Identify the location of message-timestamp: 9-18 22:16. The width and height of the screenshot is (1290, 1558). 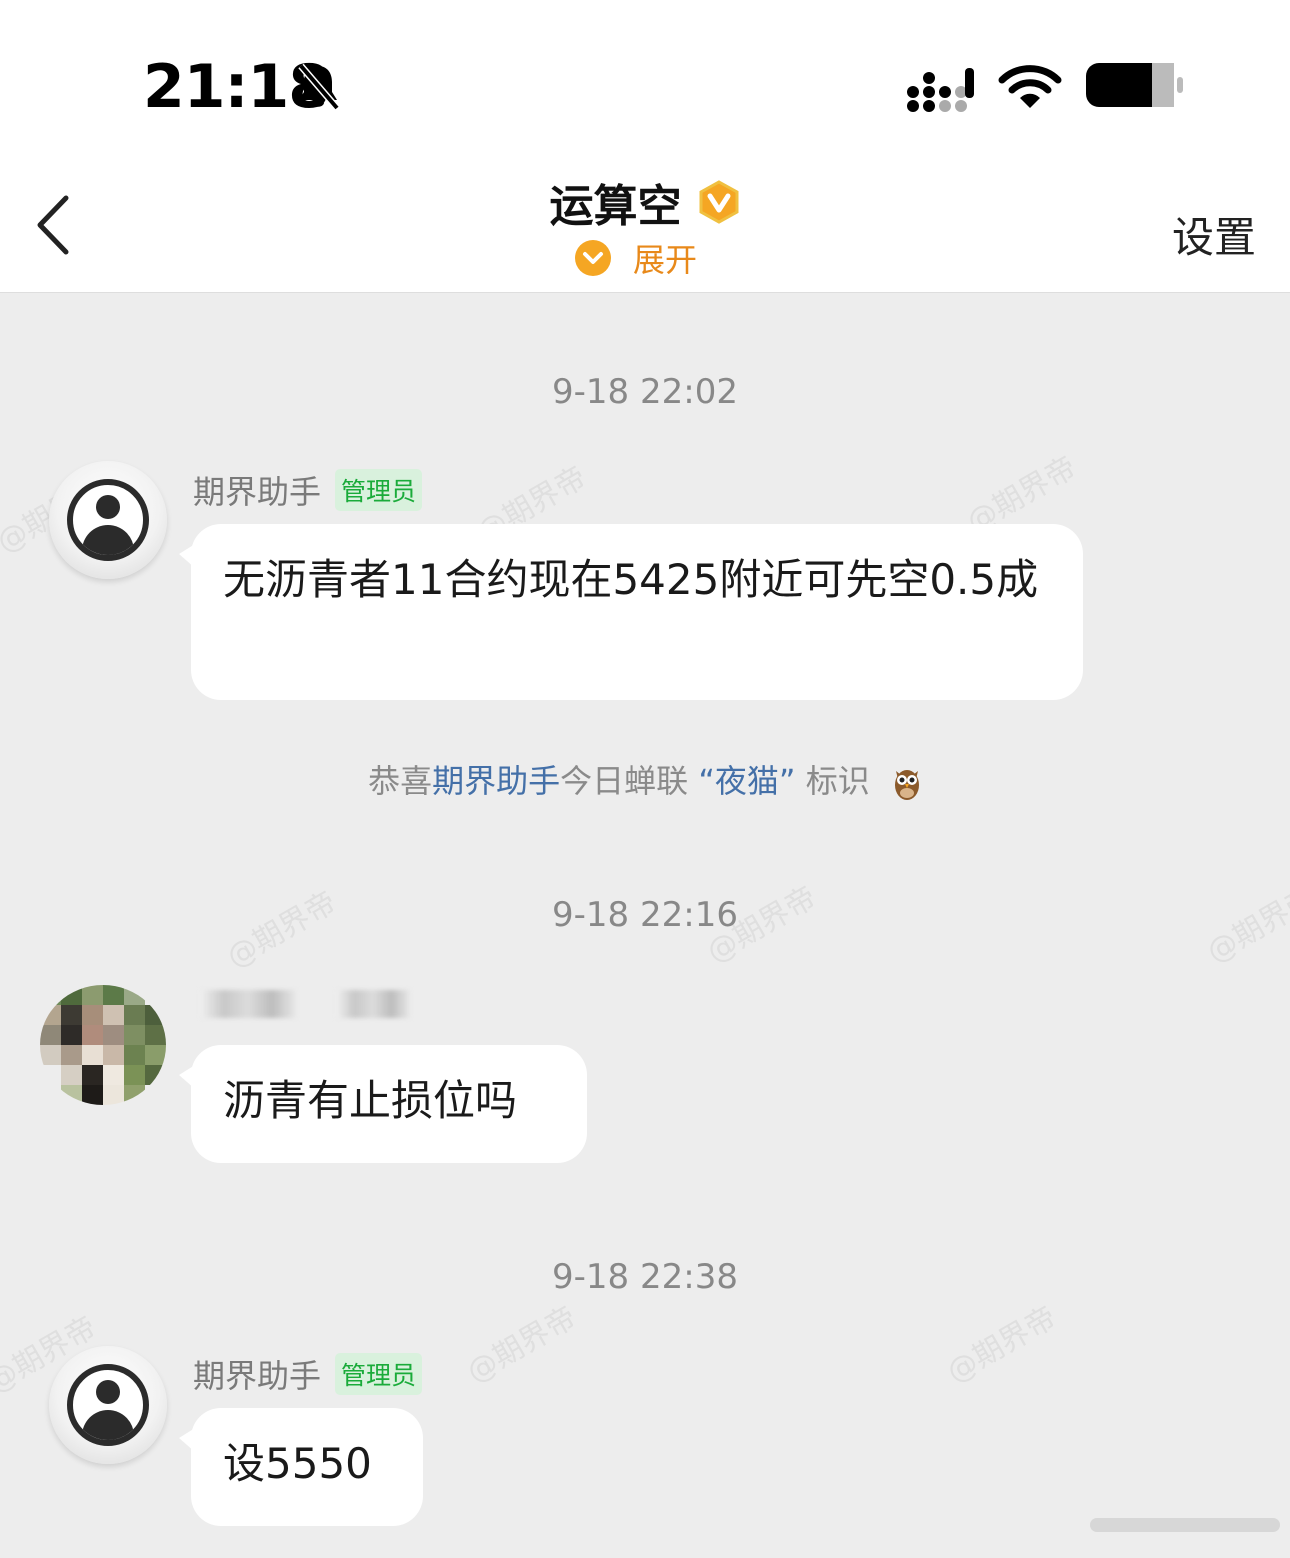
(645, 915).